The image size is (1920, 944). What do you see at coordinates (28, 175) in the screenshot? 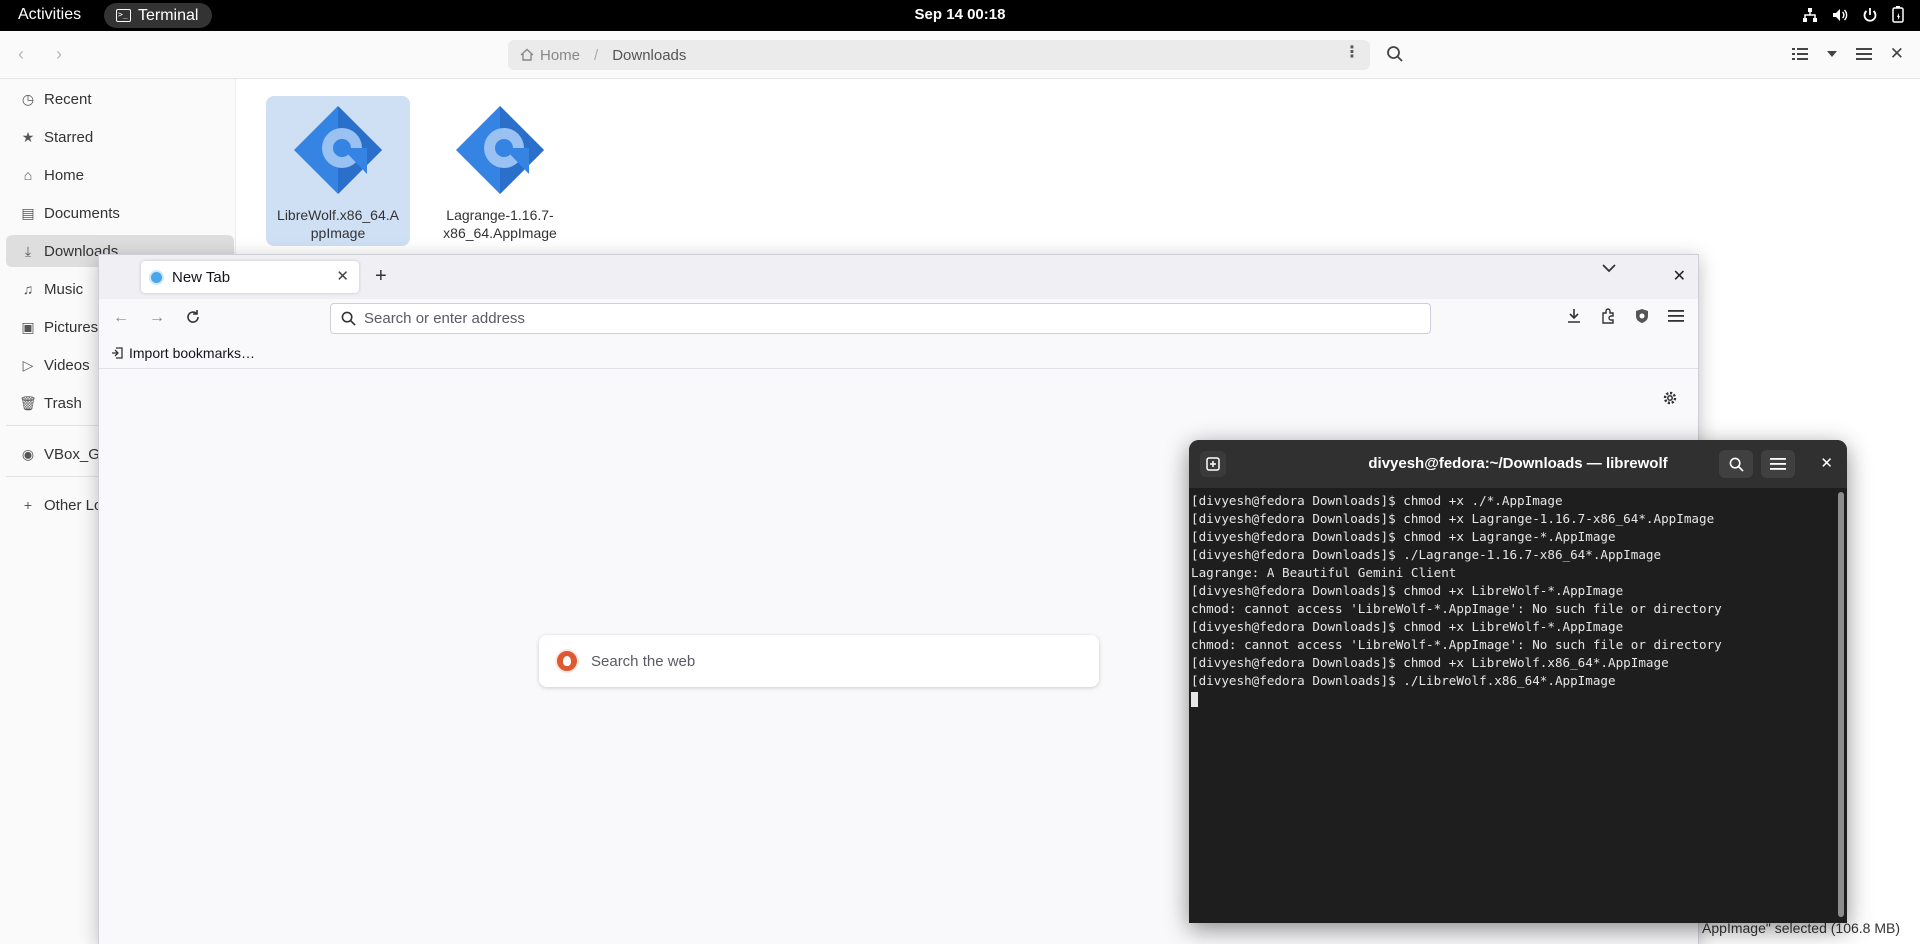
I see `home-icon: ⌂` at bounding box center [28, 175].